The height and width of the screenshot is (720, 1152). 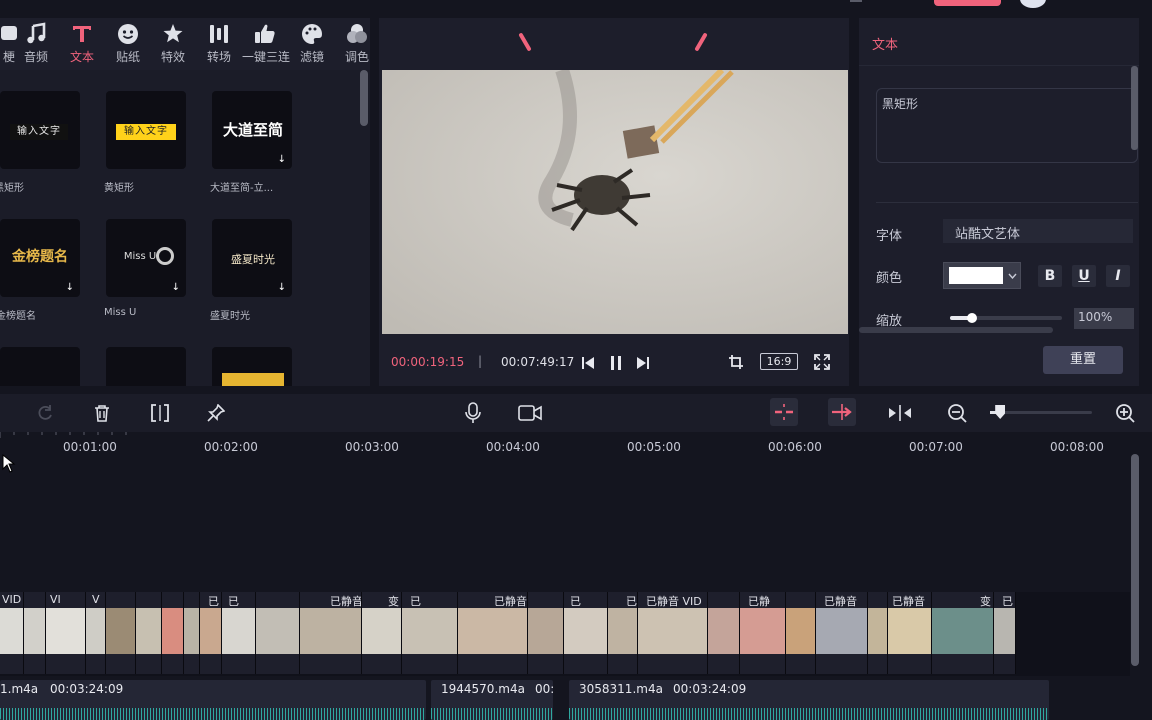 I want to click on reset-button: 重置, so click(x=1083, y=360).